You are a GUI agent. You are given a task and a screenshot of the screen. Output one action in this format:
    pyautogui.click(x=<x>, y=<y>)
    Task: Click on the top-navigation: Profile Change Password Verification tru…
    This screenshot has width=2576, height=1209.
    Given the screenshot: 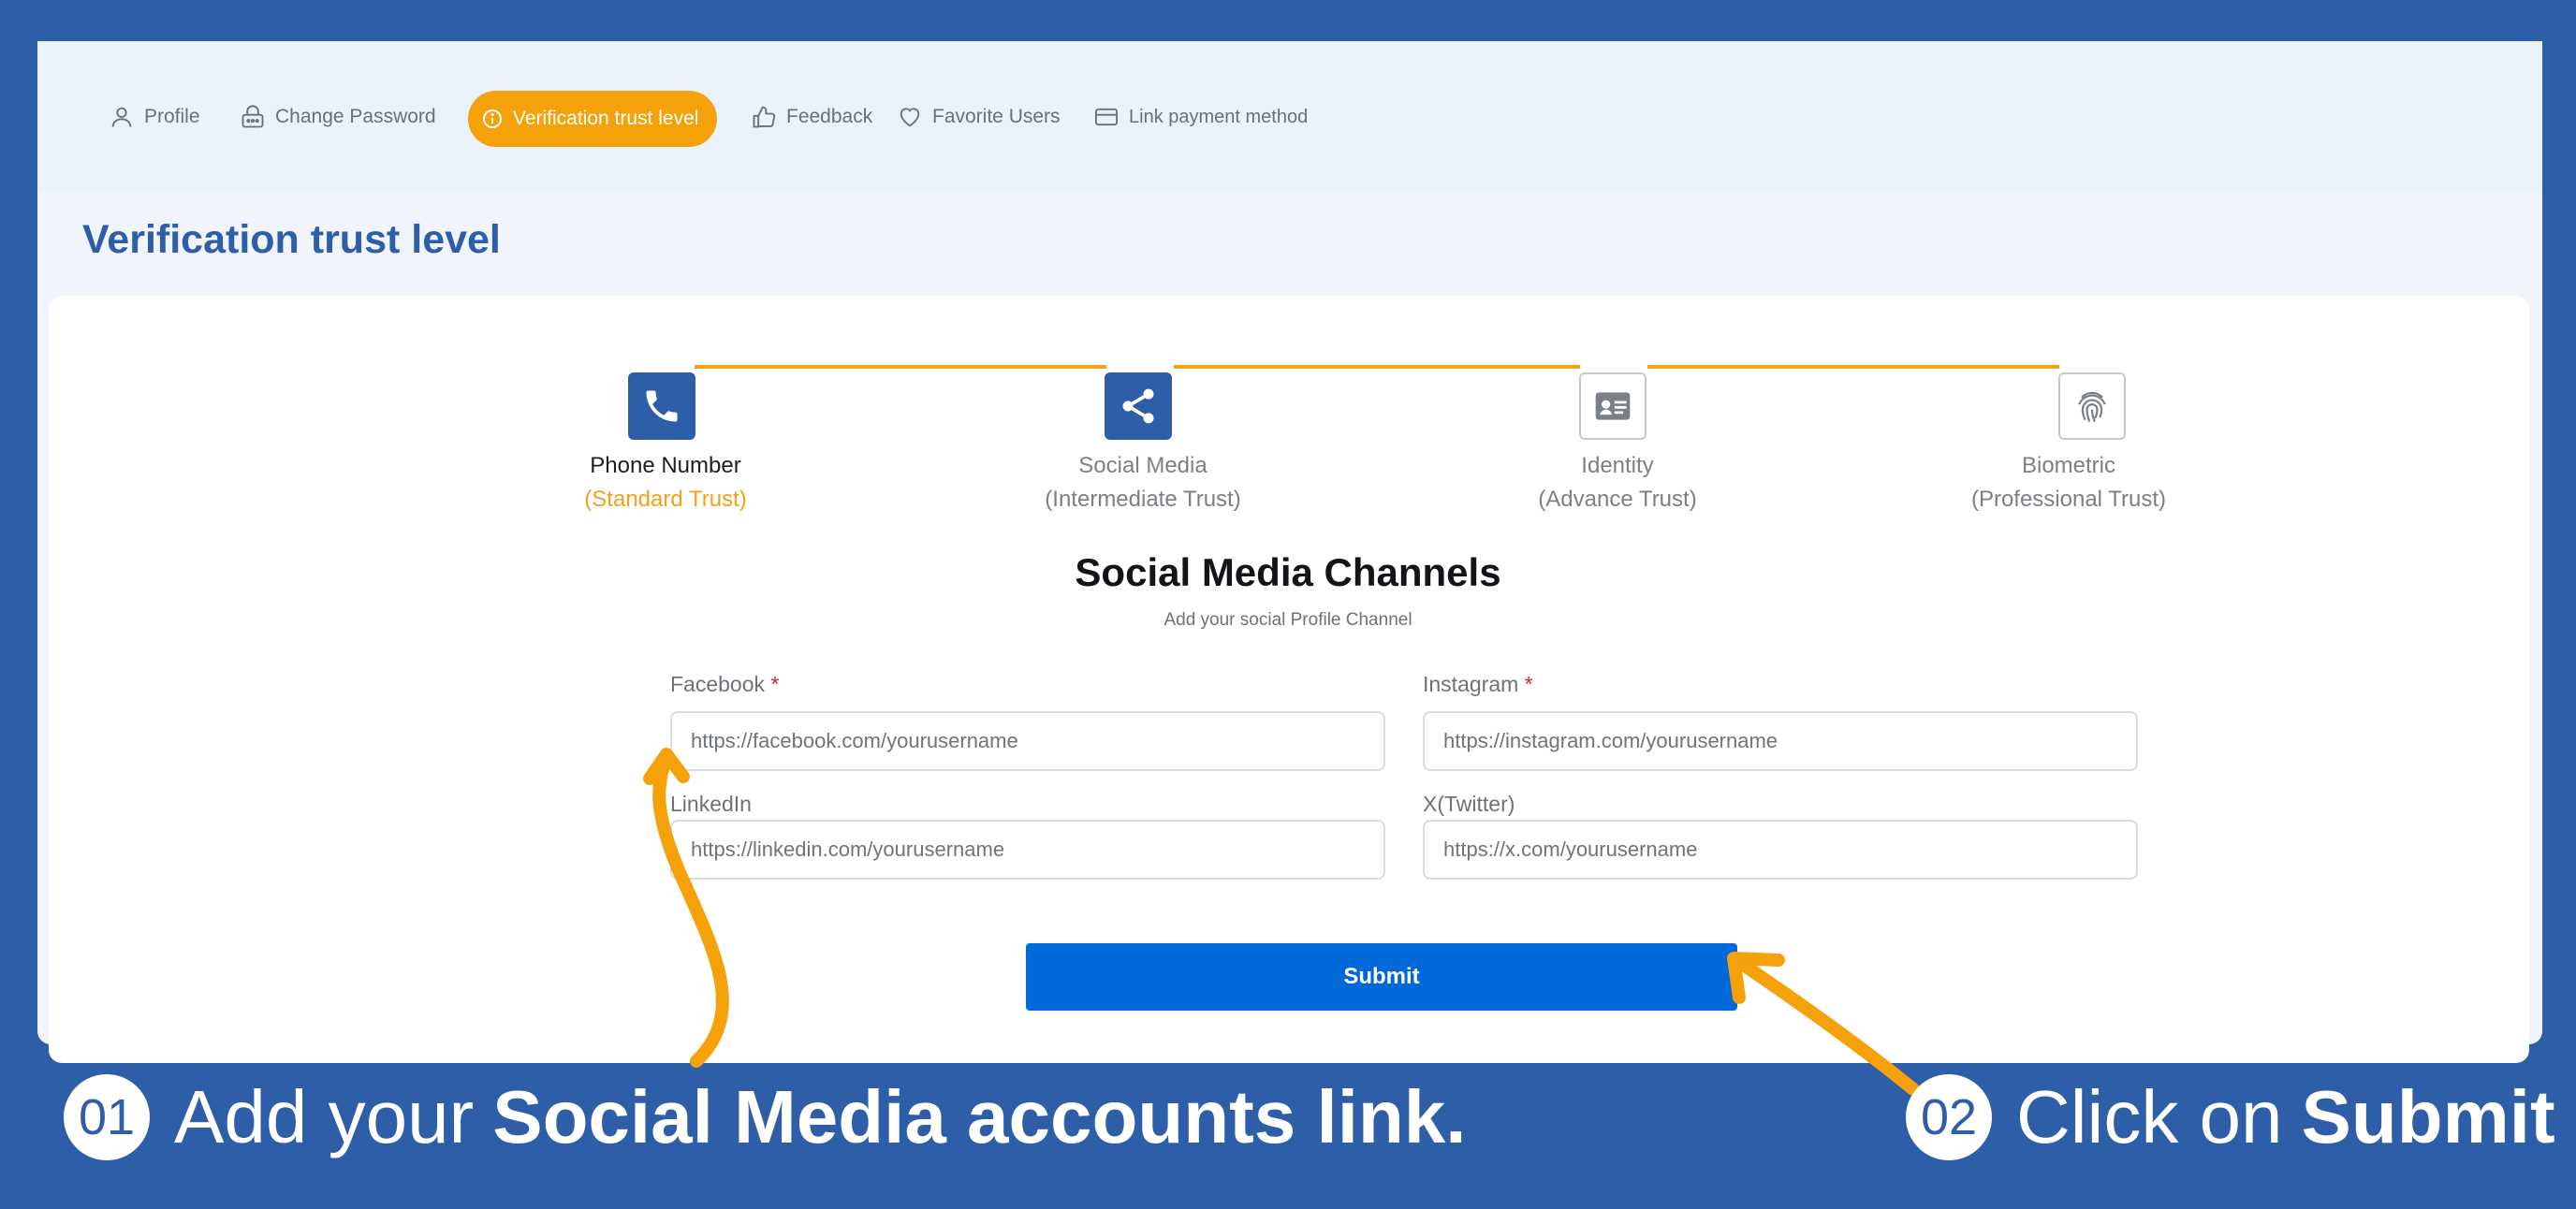 What is the action you would take?
    pyautogui.click(x=1289, y=117)
    